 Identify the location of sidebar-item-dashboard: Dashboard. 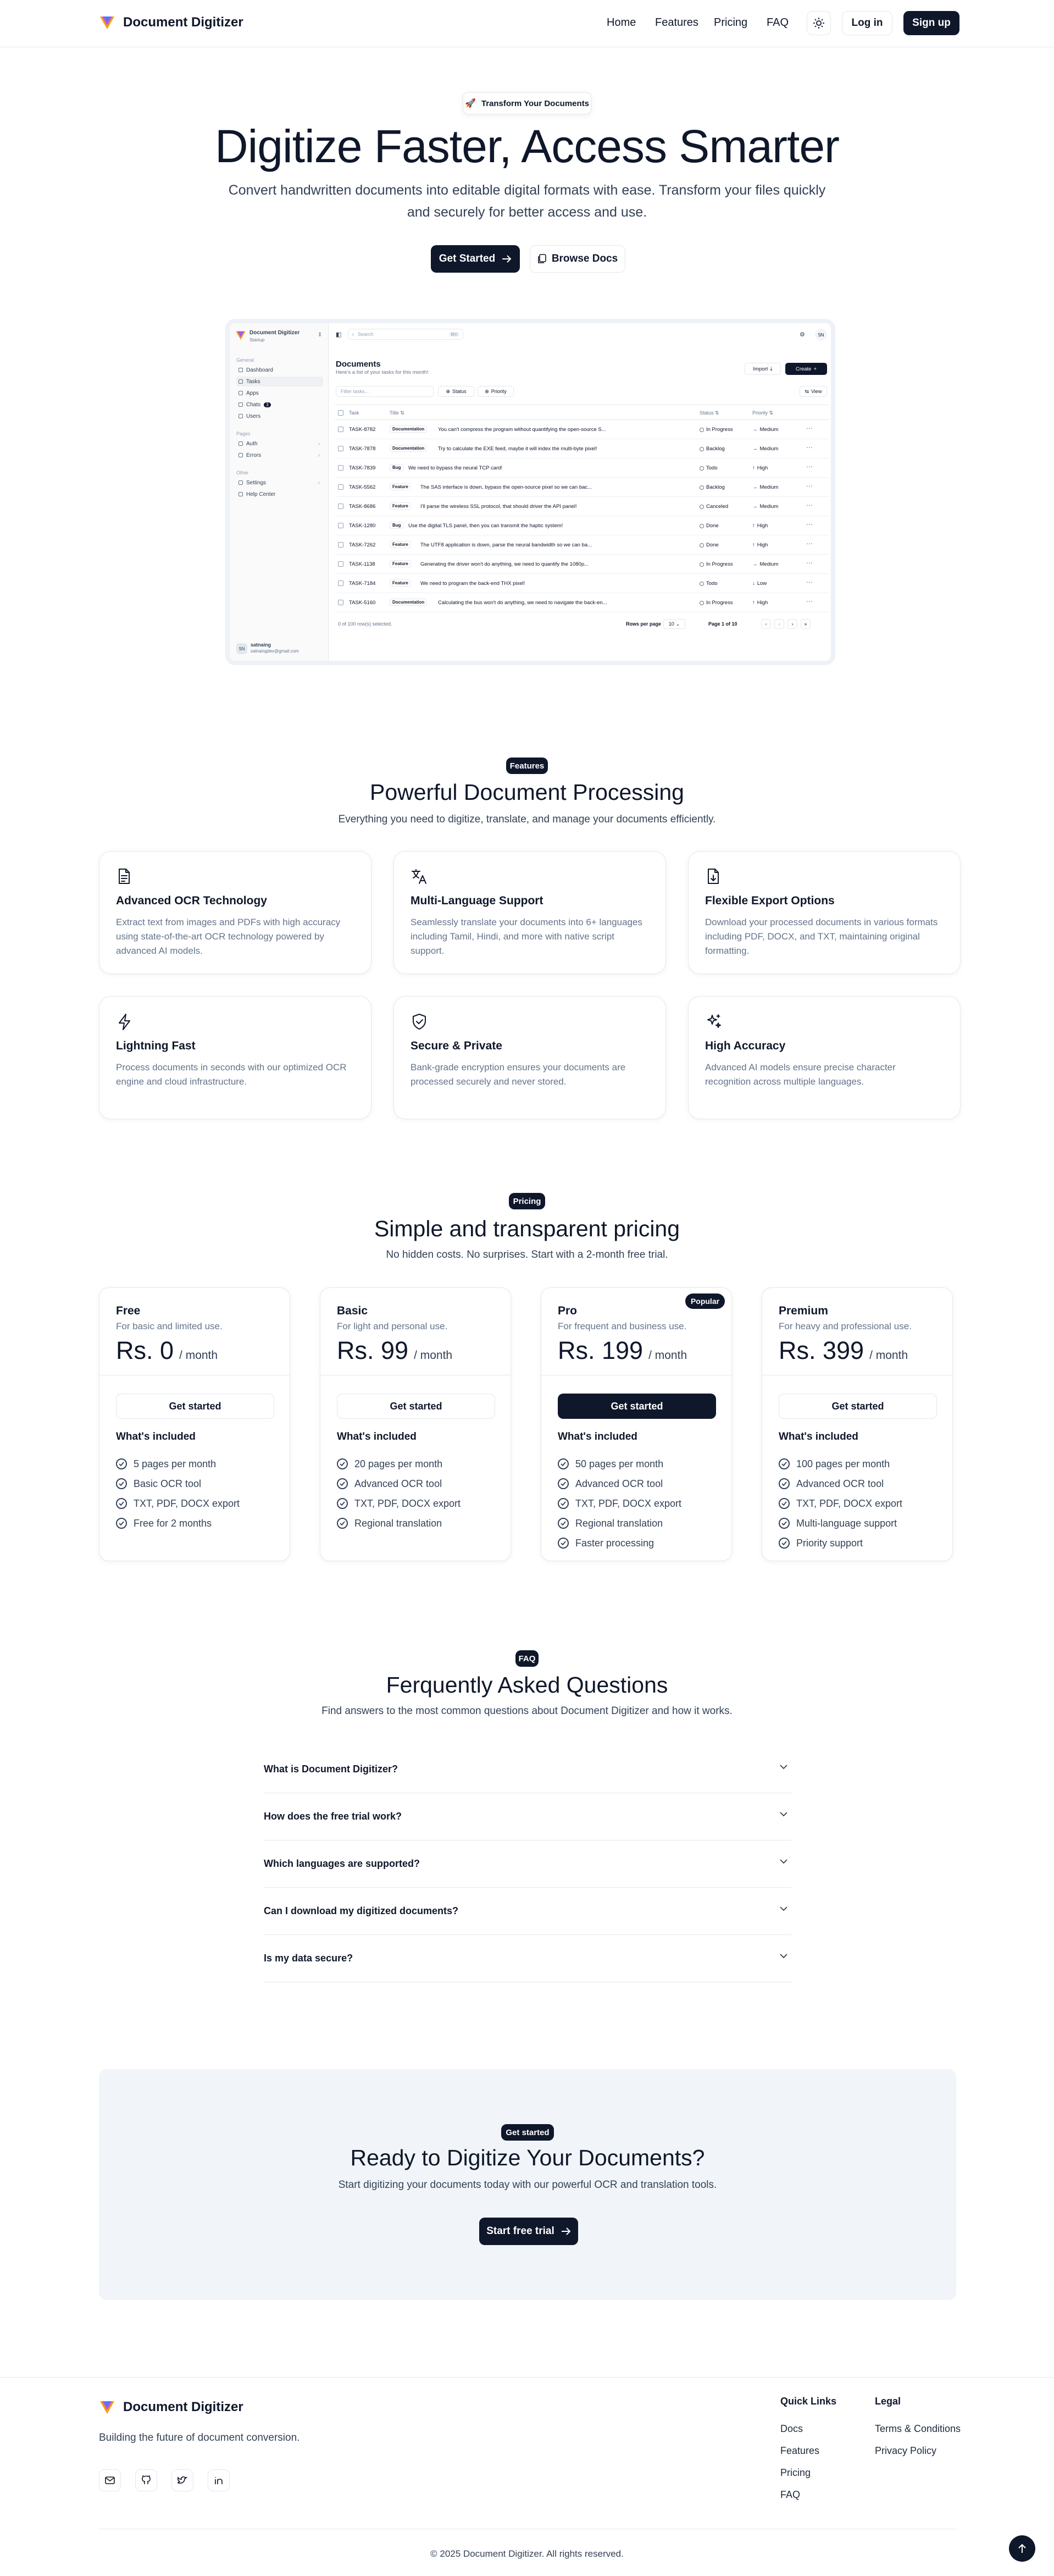
(279, 370).